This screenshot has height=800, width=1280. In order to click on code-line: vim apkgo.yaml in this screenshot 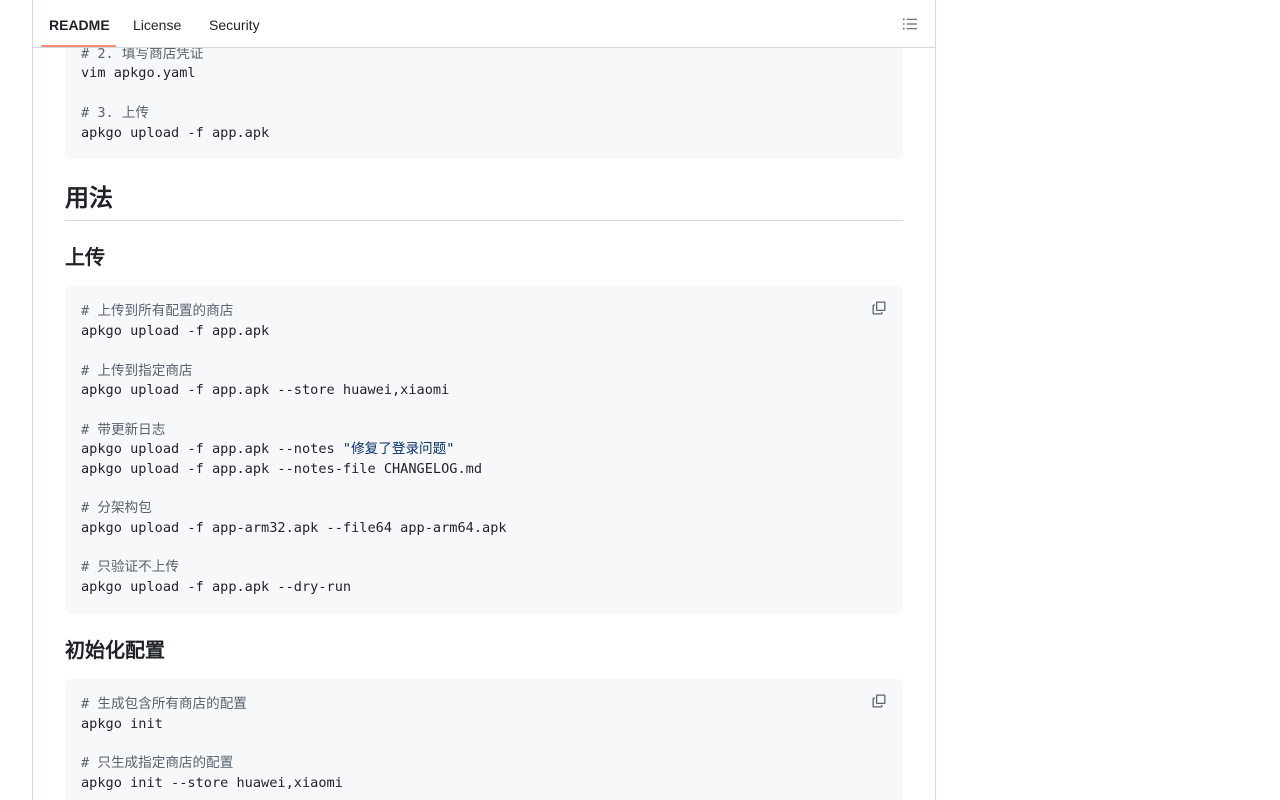, I will do `click(138, 73)`.